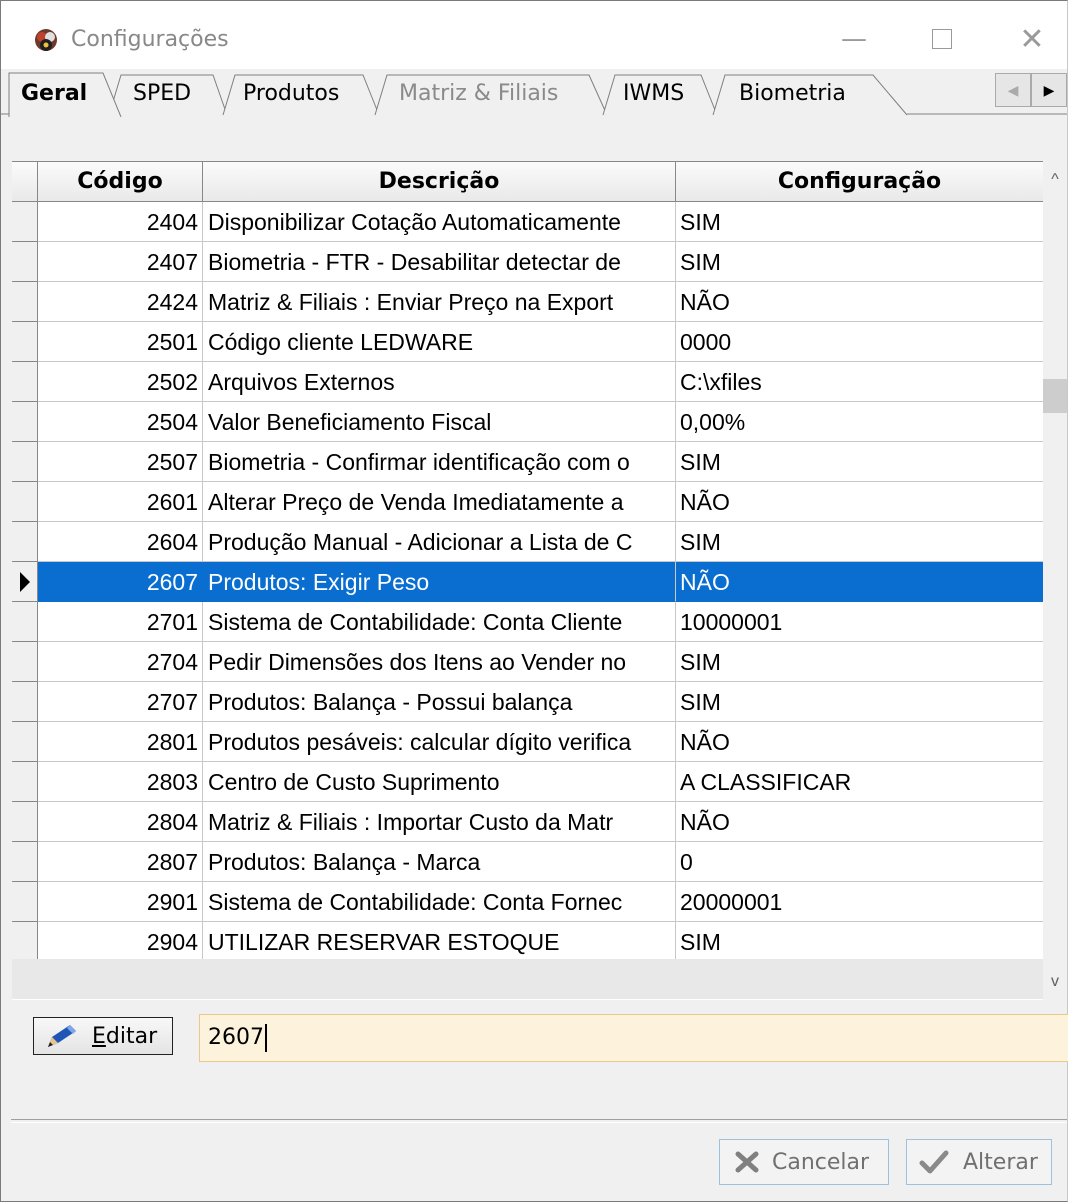  What do you see at coordinates (859, 902) in the screenshot?
I see `cell-configuracao: 20000001` at bounding box center [859, 902].